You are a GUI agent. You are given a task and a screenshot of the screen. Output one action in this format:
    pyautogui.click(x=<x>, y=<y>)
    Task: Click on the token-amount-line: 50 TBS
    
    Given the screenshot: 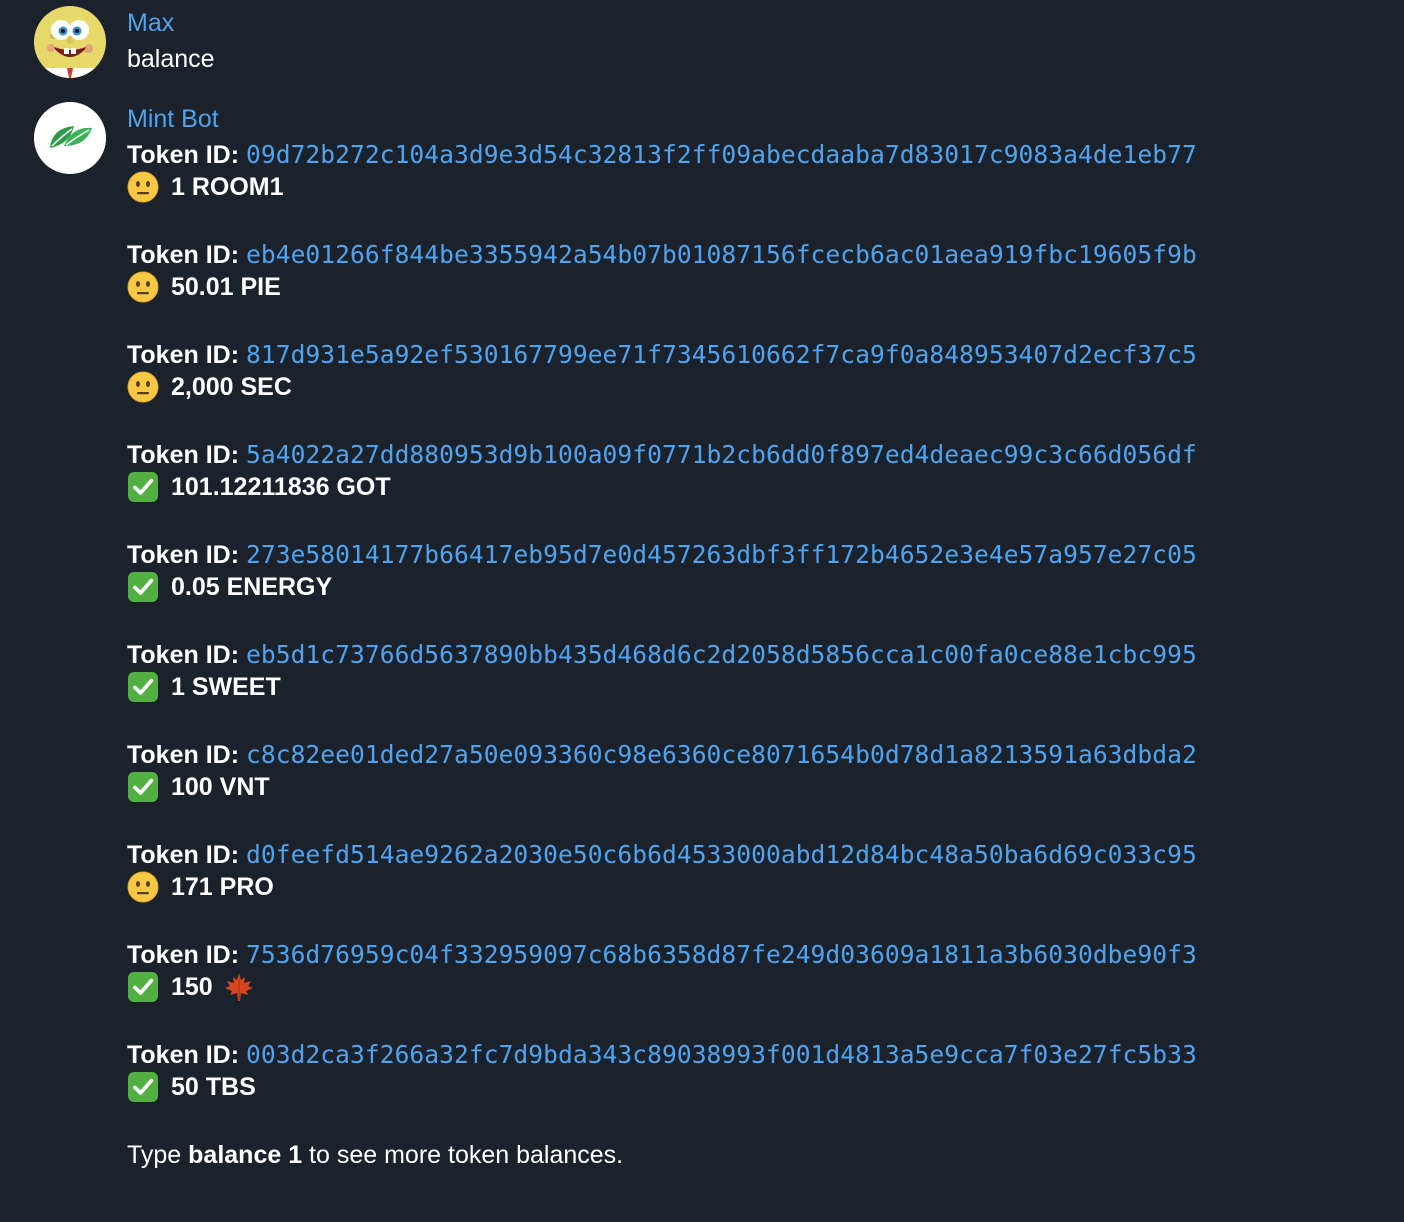 What is the action you would take?
    pyautogui.click(x=191, y=1087)
    